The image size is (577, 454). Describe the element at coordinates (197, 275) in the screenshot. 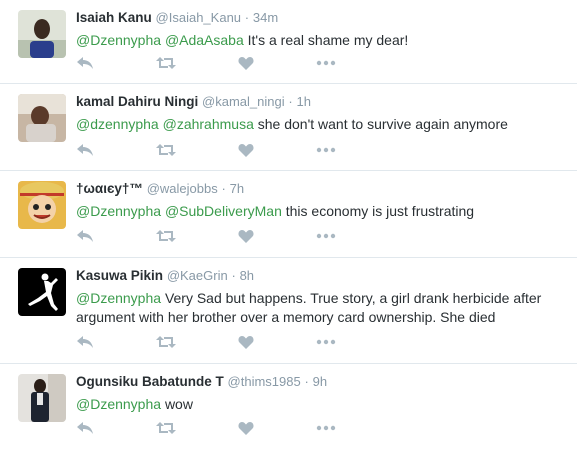

I see `tweet-username: @KaeGrin` at that location.